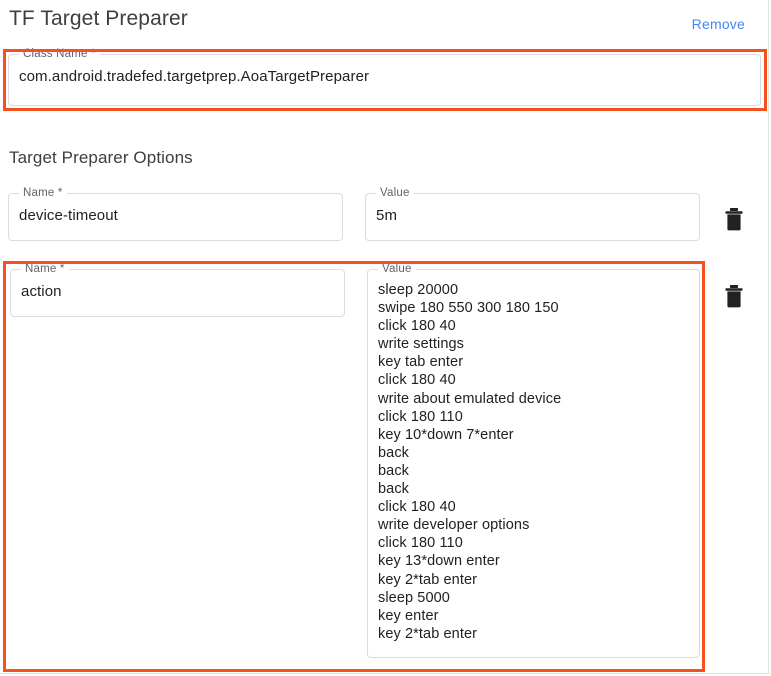 This screenshot has width=771, height=676. Describe the element at coordinates (43, 193) in the screenshot. I see `option-name-label-0: Name *` at that location.